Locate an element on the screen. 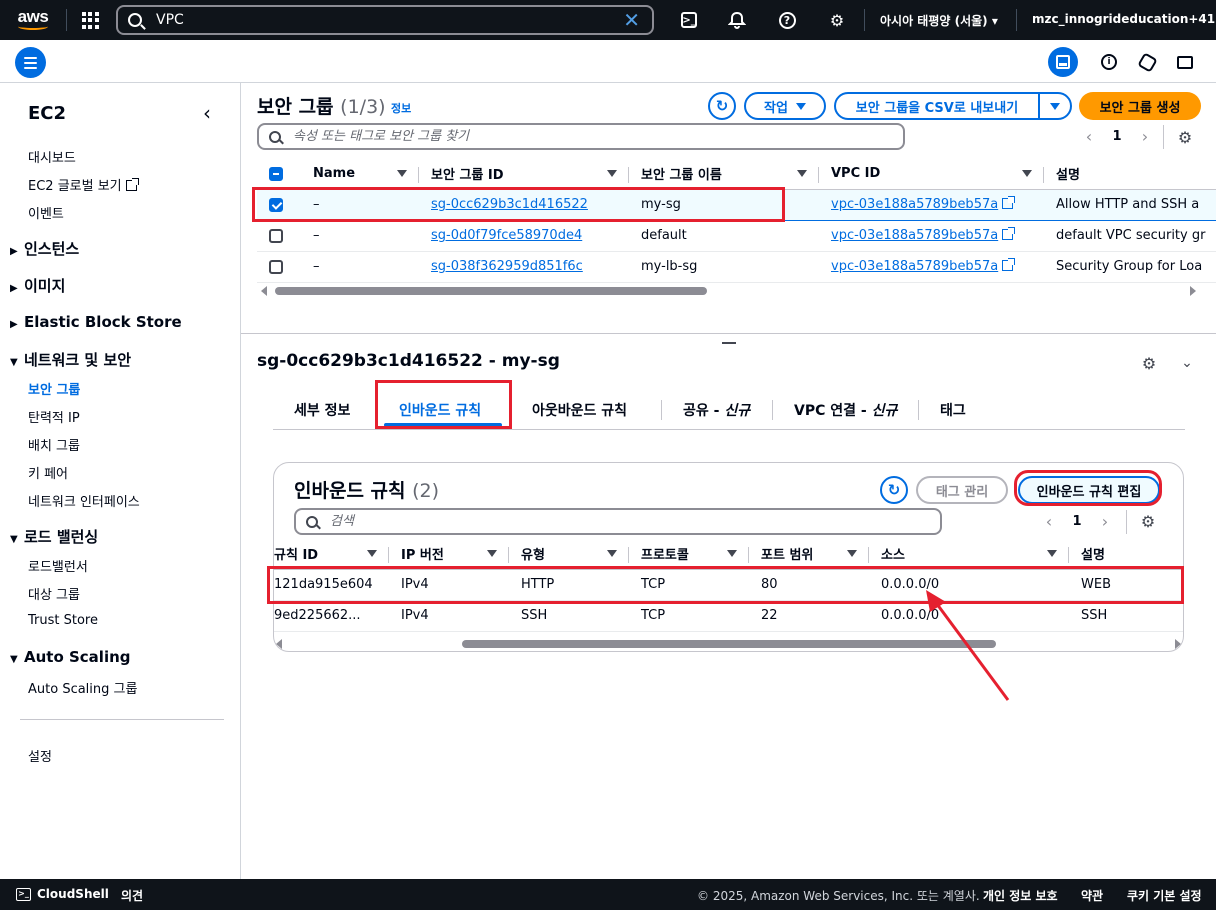 The image size is (1216, 910). tab-outbound-rules: 아웃바운드 규칙 is located at coordinates (579, 410).